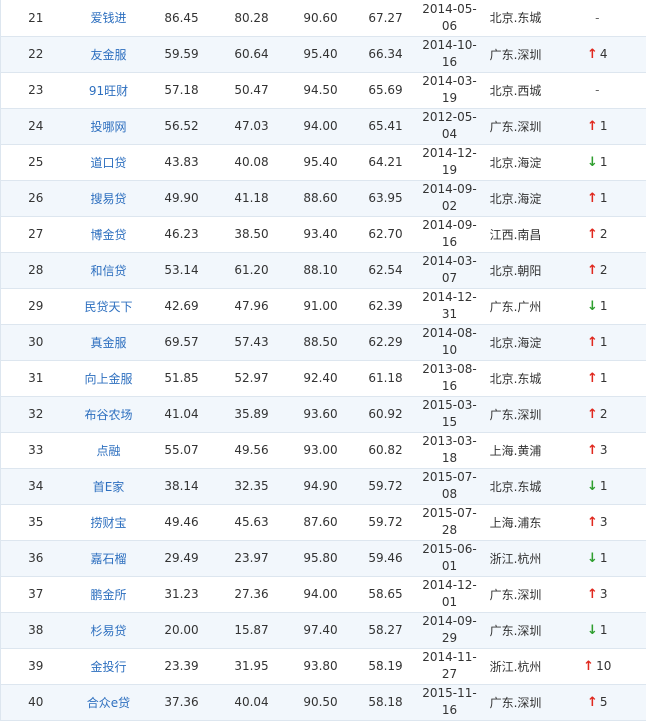 This screenshot has height=721, width=646. I want to click on score-2-cell: 40.04, so click(251, 702).